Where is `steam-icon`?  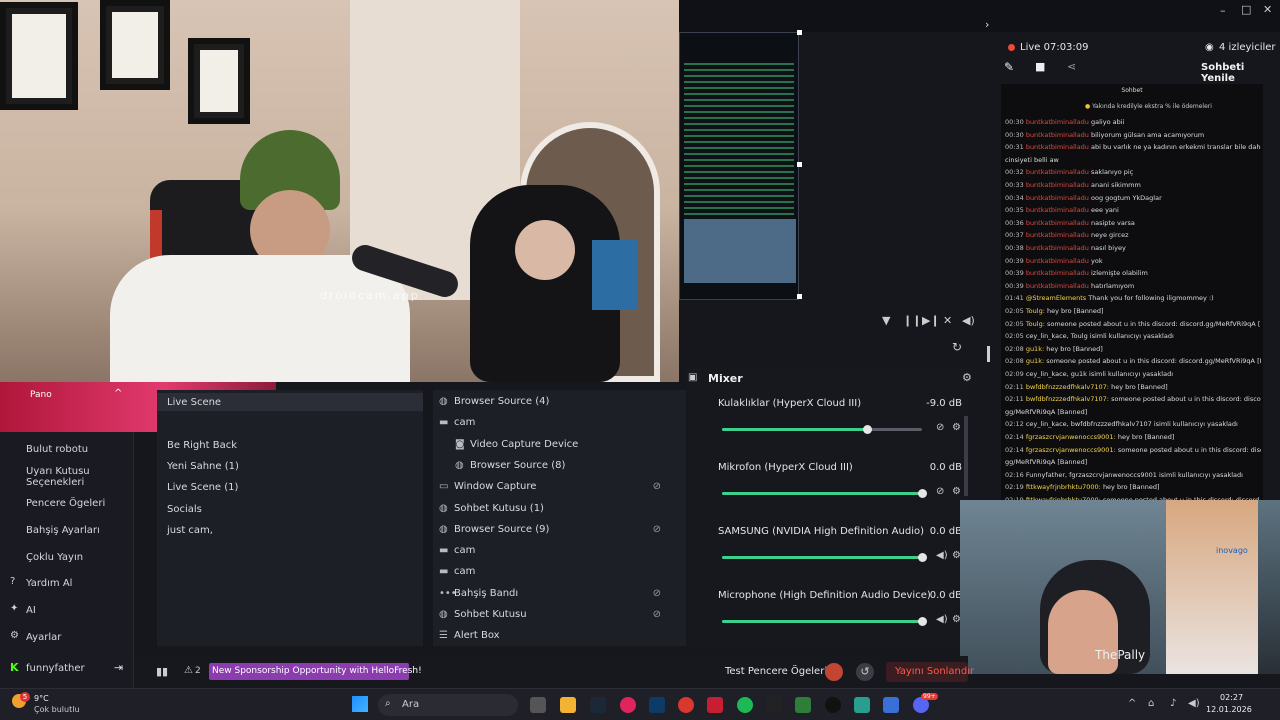
steam-icon is located at coordinates (598, 705).